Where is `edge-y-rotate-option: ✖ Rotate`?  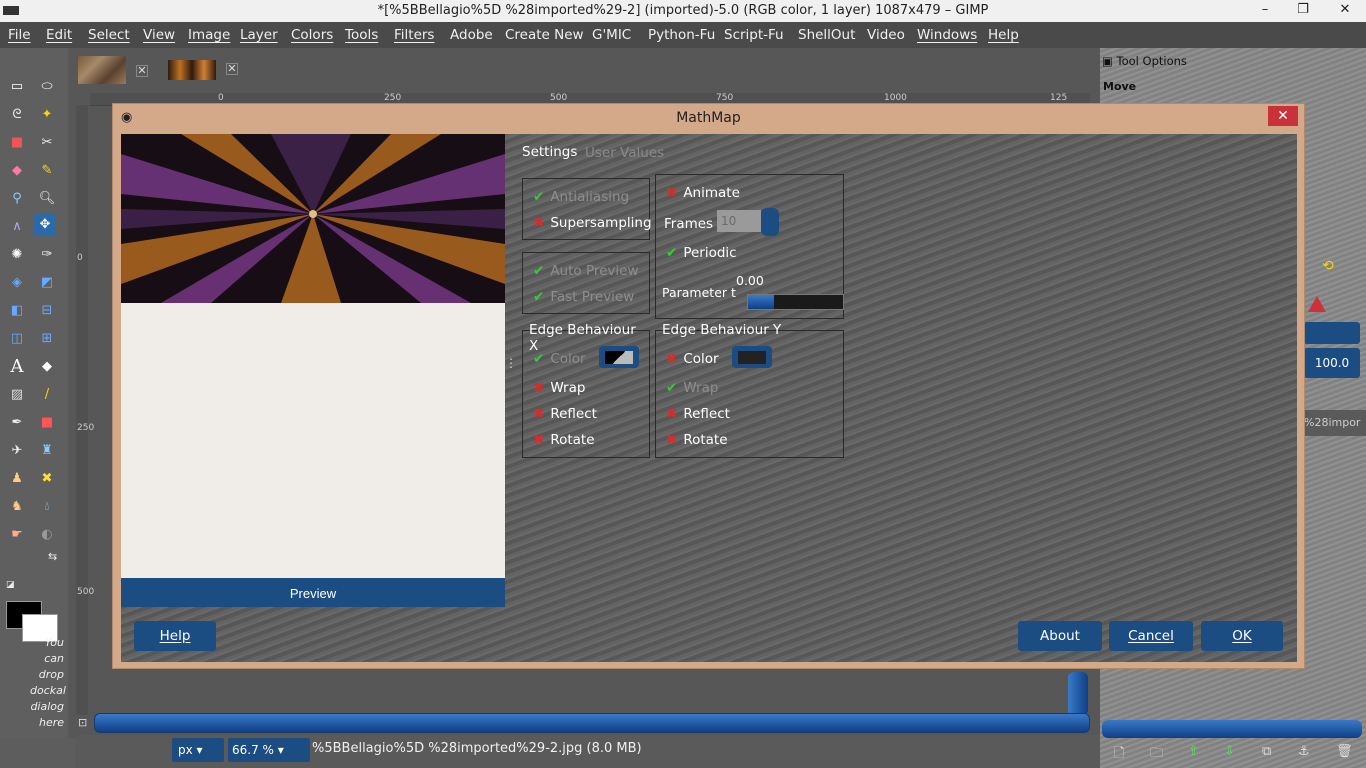 edge-y-rotate-option: ✖ Rotate is located at coordinates (697, 440).